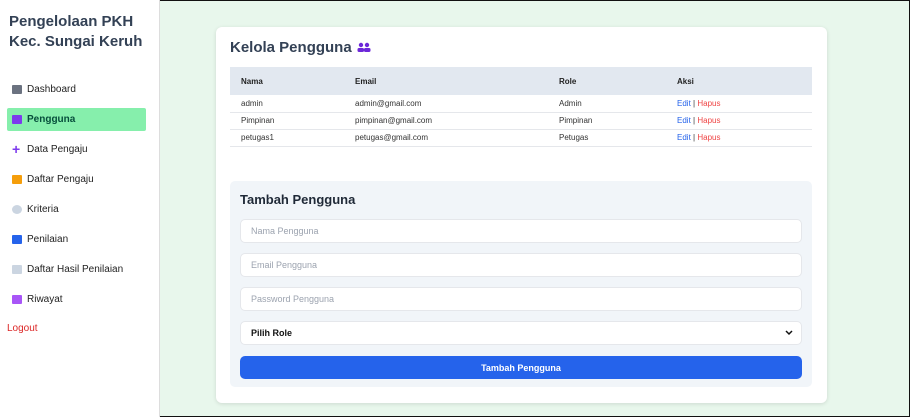 This screenshot has width=910, height=417. What do you see at coordinates (392, 137) in the screenshot?
I see `cell-email: petugas@gmail.com` at bounding box center [392, 137].